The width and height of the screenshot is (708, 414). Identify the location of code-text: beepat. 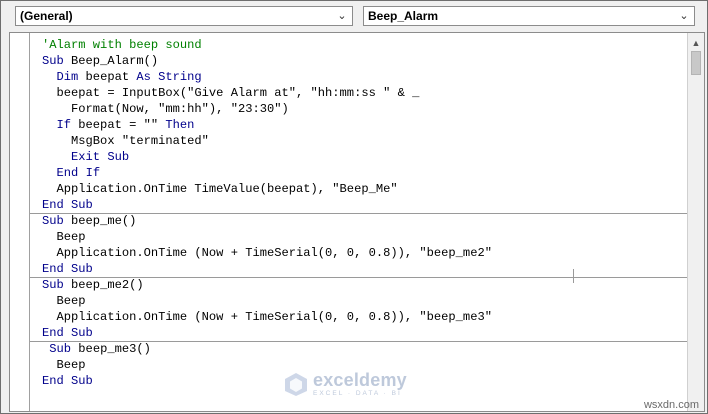
(107, 77).